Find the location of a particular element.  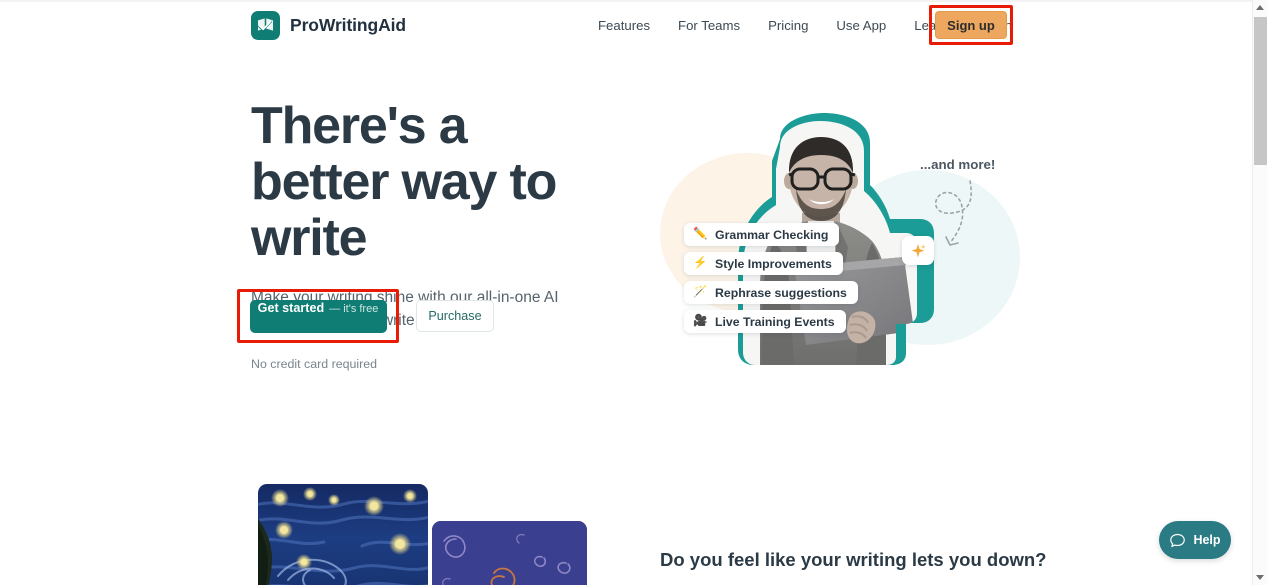

get-started-sublabel: — it's free is located at coordinates (354, 308).